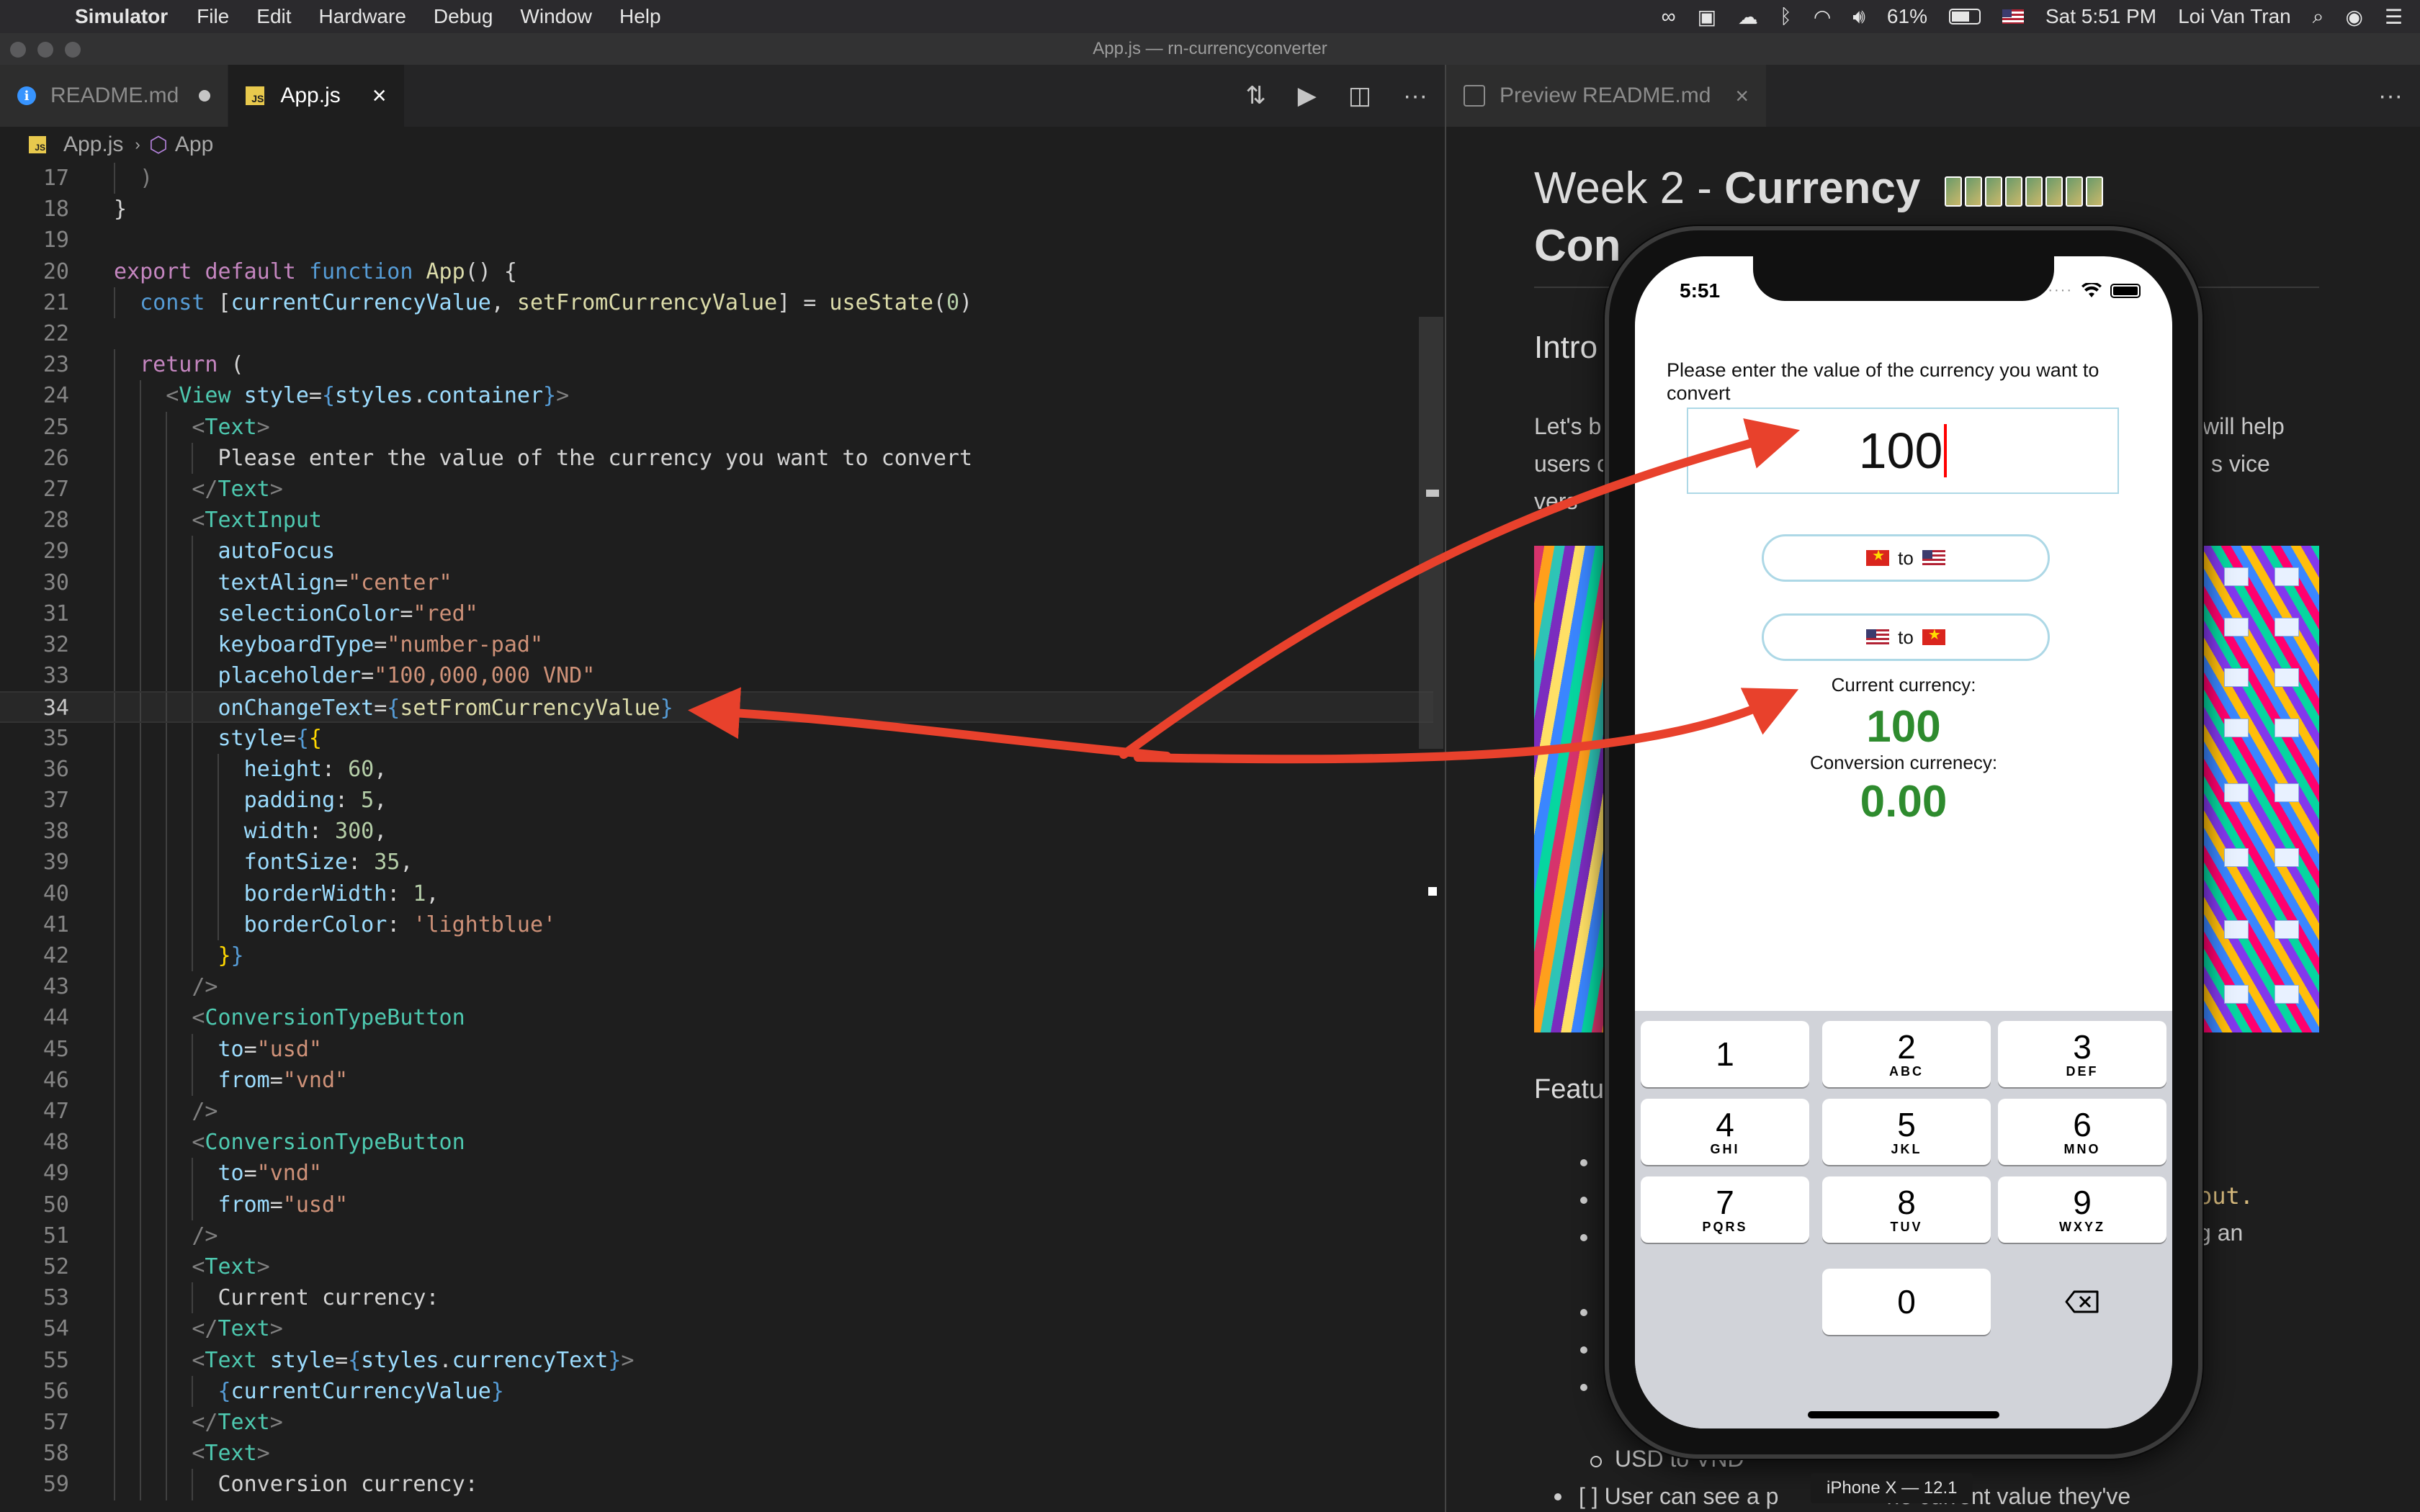  What do you see at coordinates (1903, 1414) in the screenshot?
I see `home-indicator` at bounding box center [1903, 1414].